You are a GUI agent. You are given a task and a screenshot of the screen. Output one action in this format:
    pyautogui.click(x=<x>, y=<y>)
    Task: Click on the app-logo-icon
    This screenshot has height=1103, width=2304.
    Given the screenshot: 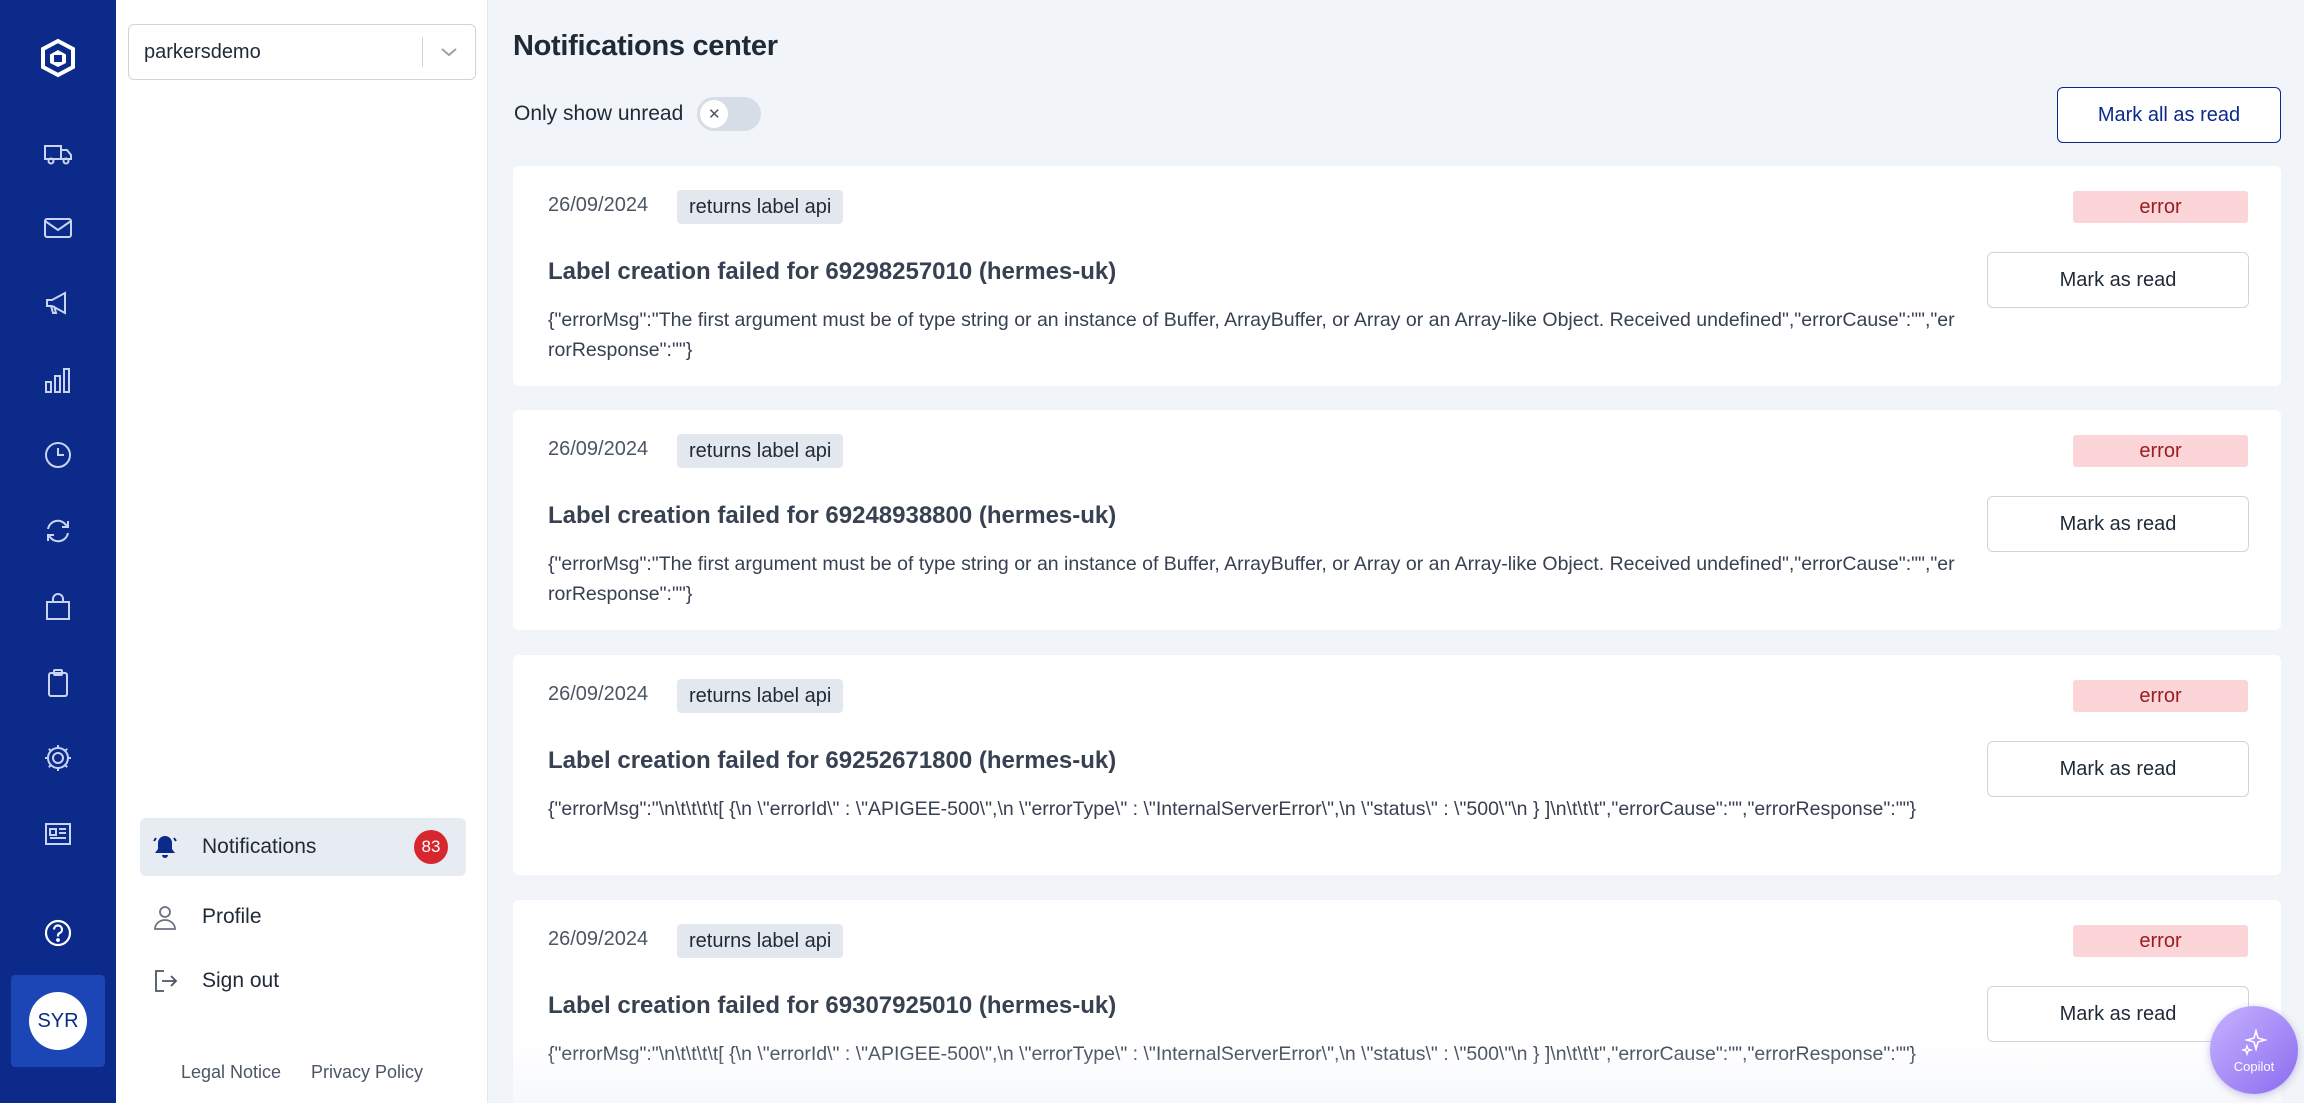 What is the action you would take?
    pyautogui.click(x=58, y=58)
    